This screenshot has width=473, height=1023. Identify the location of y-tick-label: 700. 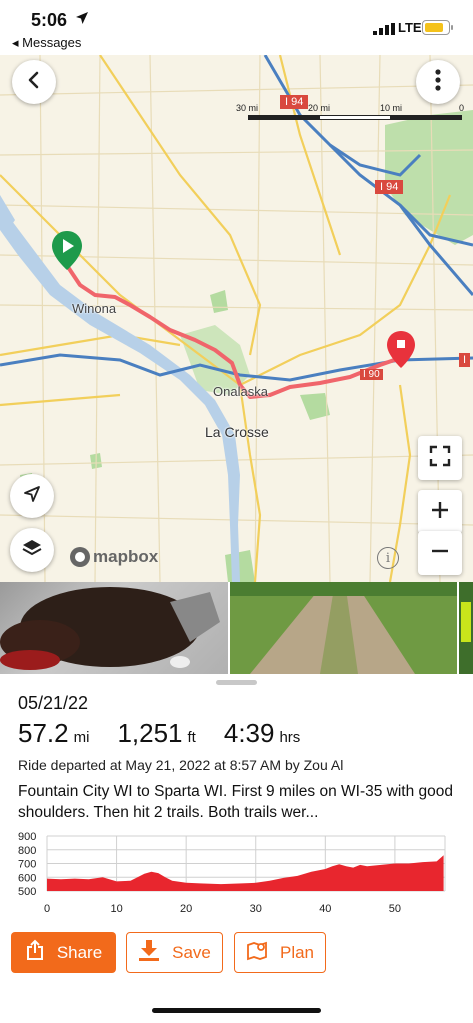
(27, 865).